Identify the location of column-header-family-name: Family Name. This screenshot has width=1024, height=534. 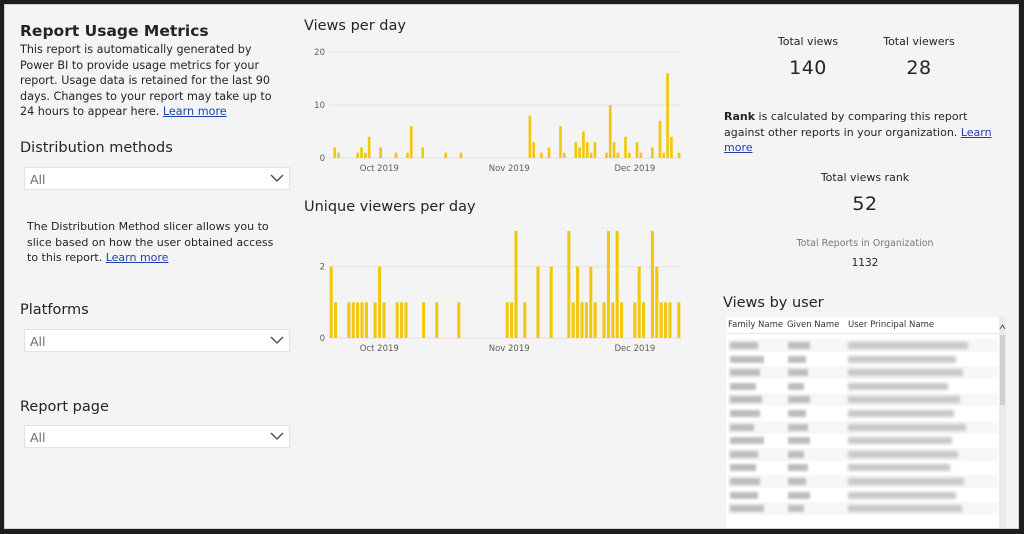
(755, 325).